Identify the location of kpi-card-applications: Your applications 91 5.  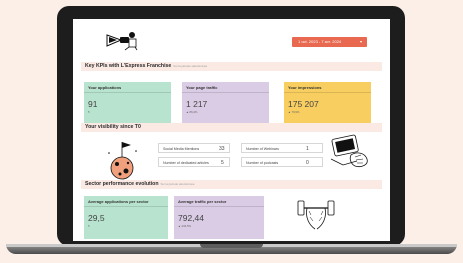
(127, 103).